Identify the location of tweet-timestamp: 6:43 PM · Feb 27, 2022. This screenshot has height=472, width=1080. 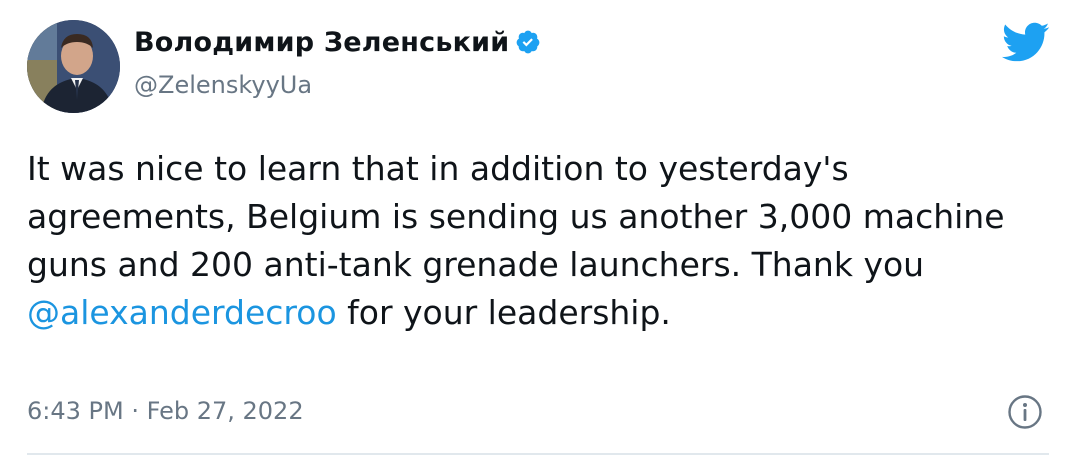
(165, 411).